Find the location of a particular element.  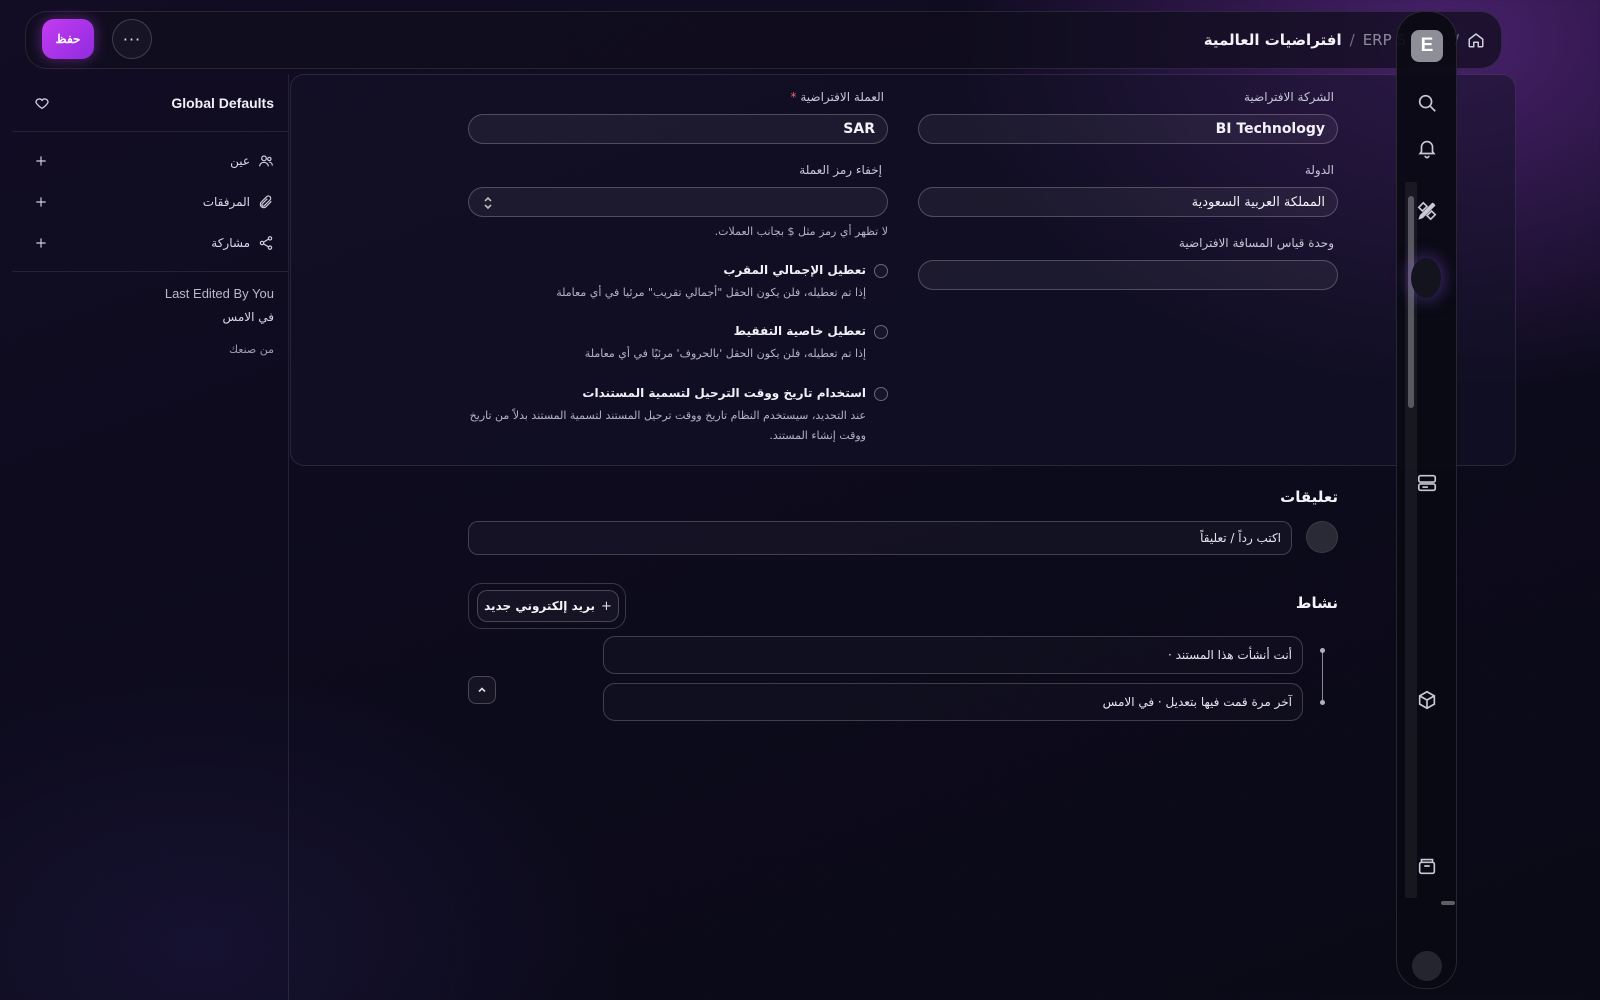

distance-uom-label: وحدة قياس المسافة الافتراضية is located at coordinates (1256, 243).